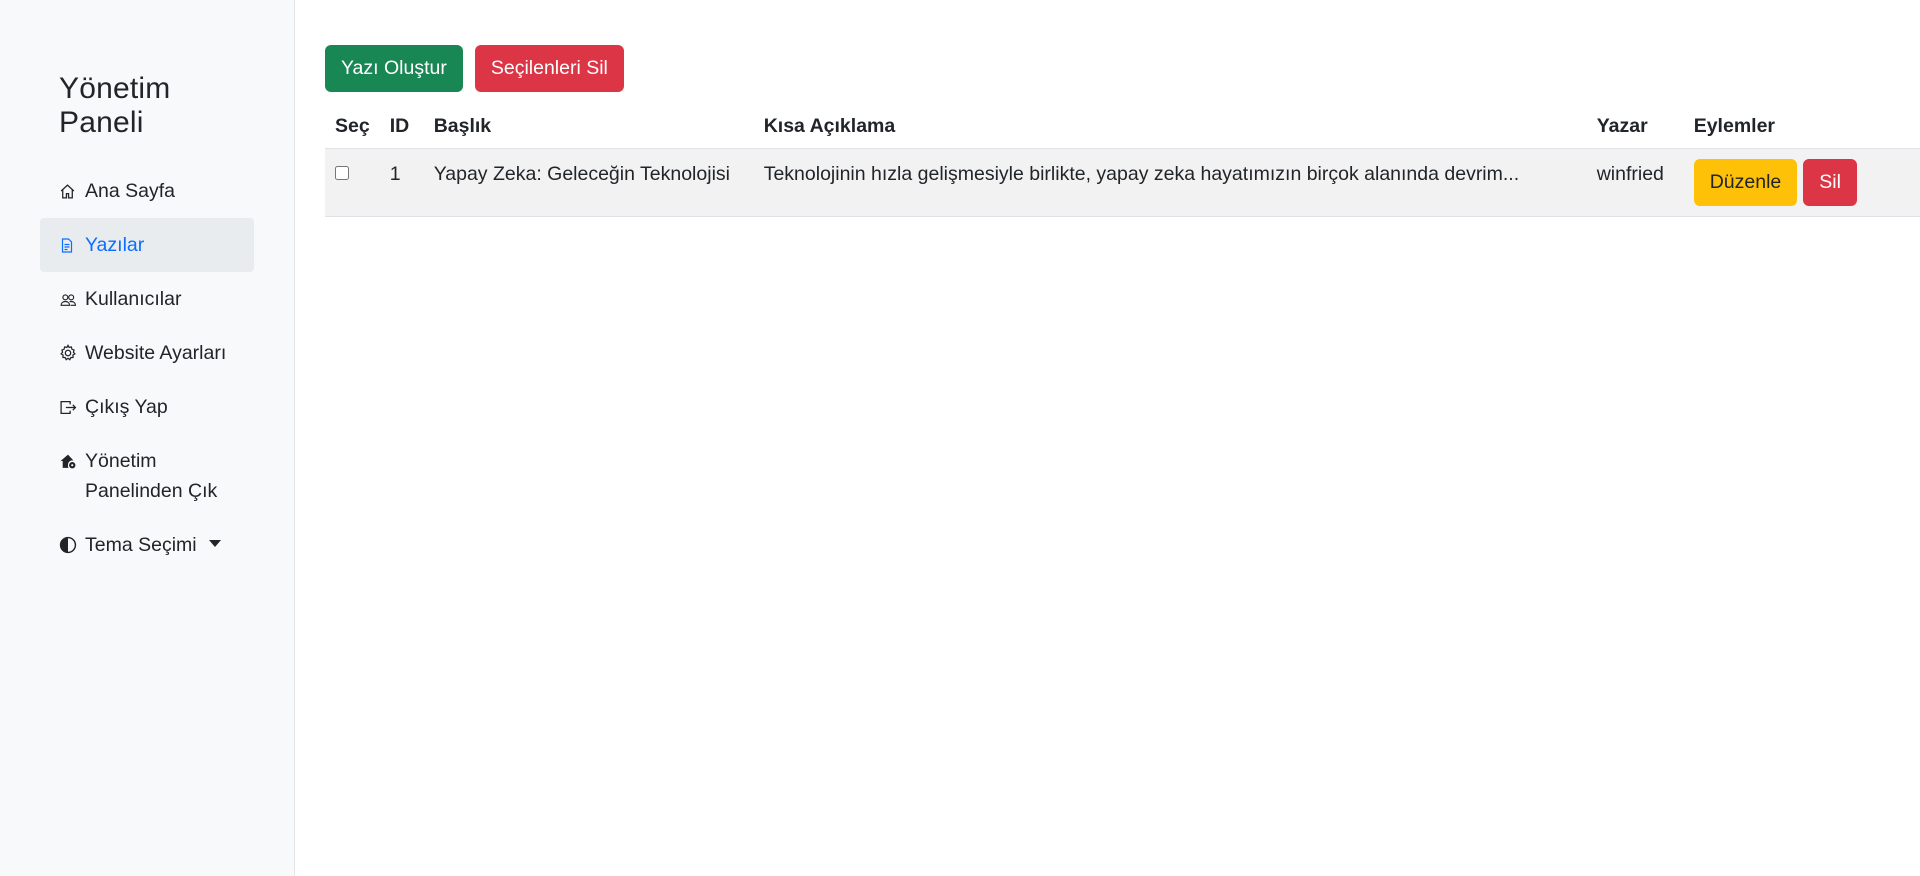 This screenshot has height=876, width=1920. I want to click on sidebar-item-ana-sayfa: Ana Sayfa, so click(147, 191).